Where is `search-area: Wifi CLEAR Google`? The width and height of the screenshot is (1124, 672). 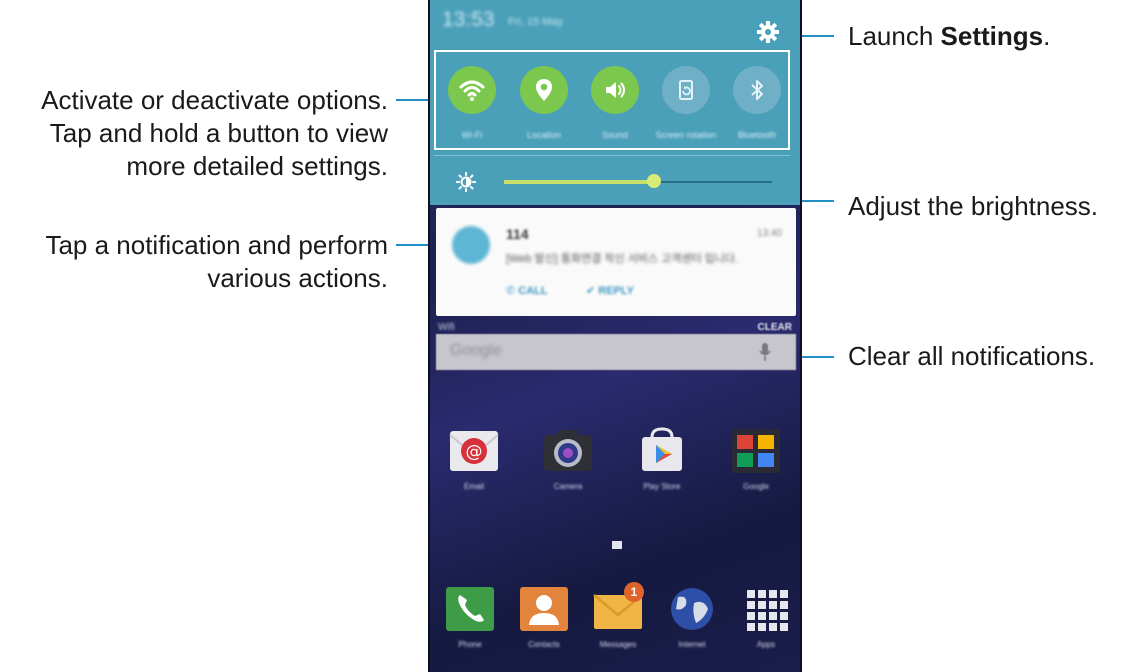
search-area: Wifi CLEAR Google is located at coordinates (616, 345).